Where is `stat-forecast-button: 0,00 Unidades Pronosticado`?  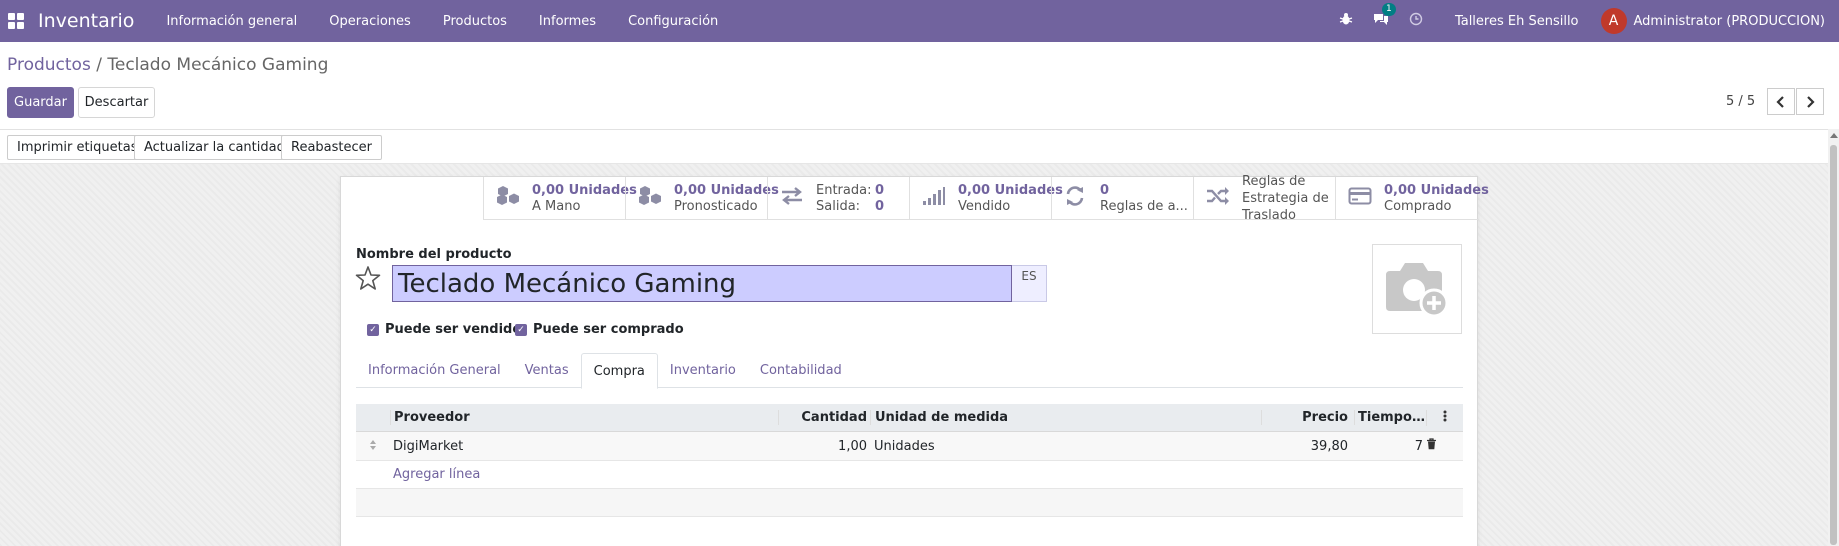 stat-forecast-button: 0,00 Unidades Pronosticado is located at coordinates (702, 198).